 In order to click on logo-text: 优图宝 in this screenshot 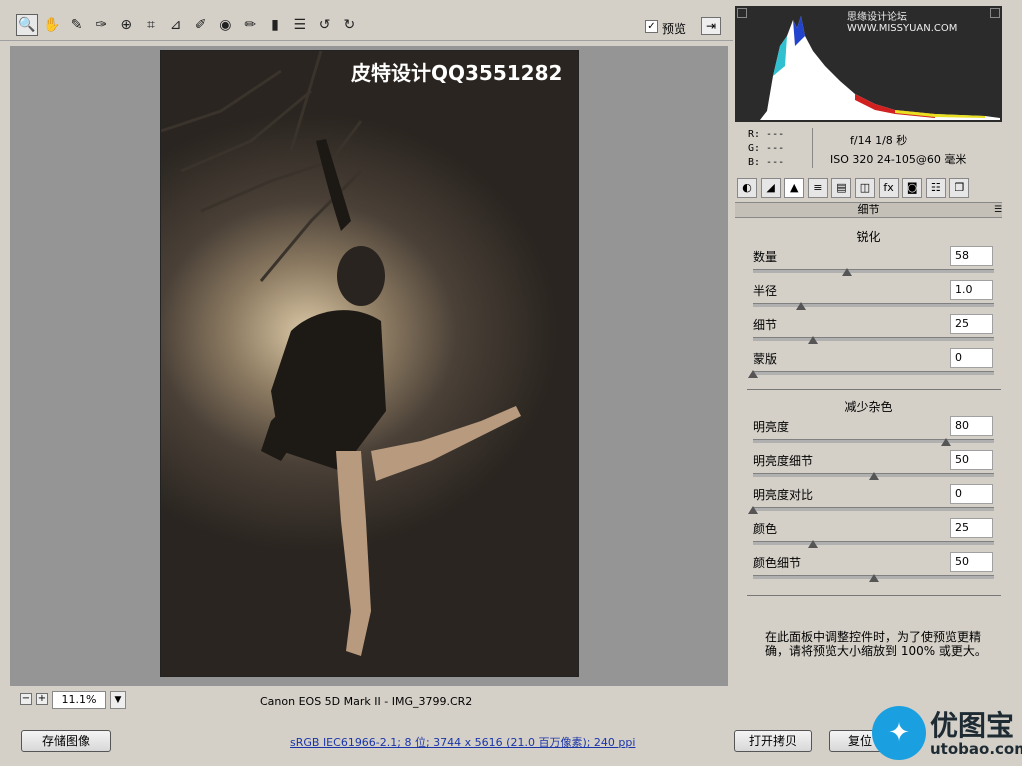, I will do `click(972, 725)`.